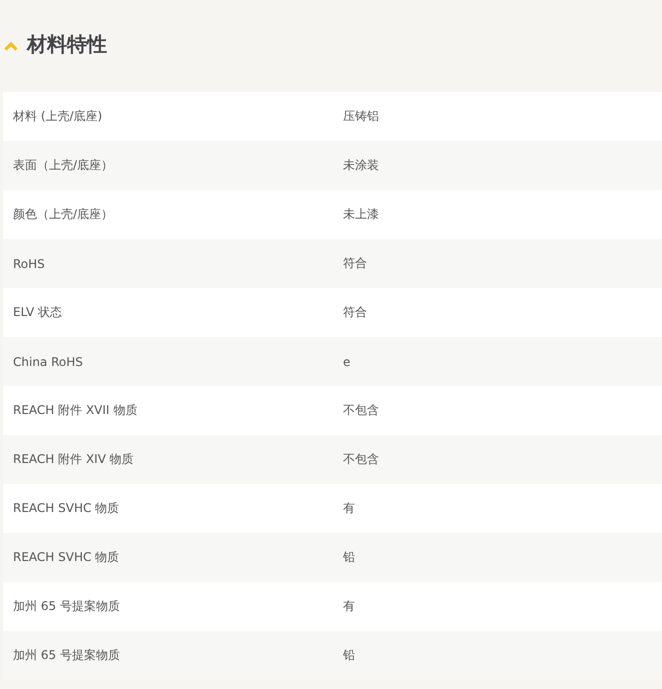 The height and width of the screenshot is (689, 662). Describe the element at coordinates (47, 361) in the screenshot. I see `property-name: China RoHS` at that location.